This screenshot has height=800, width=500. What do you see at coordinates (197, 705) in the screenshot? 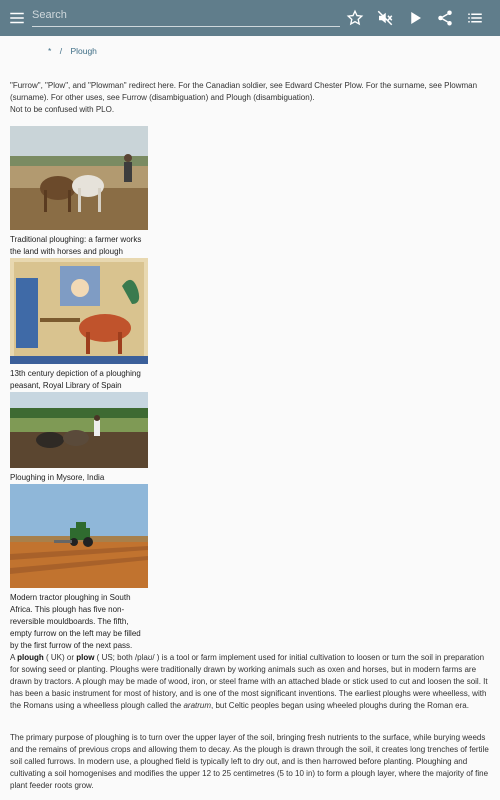
I see `term-aratrum: aratrum` at bounding box center [197, 705].